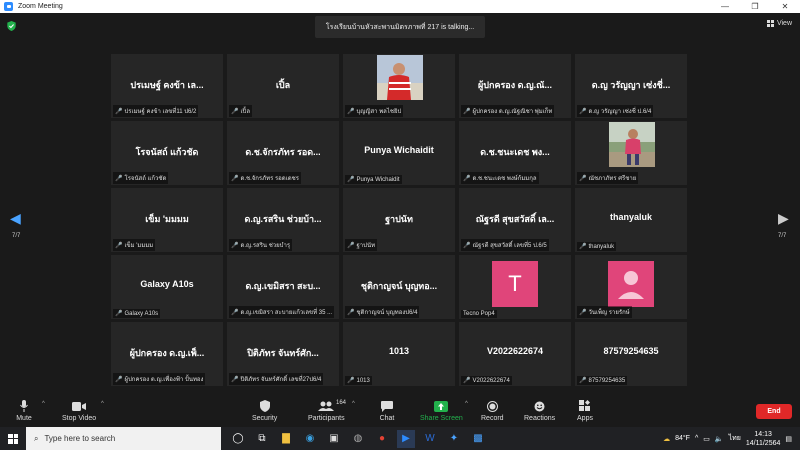 The image size is (800, 450). I want to click on view-button: View, so click(779, 23).